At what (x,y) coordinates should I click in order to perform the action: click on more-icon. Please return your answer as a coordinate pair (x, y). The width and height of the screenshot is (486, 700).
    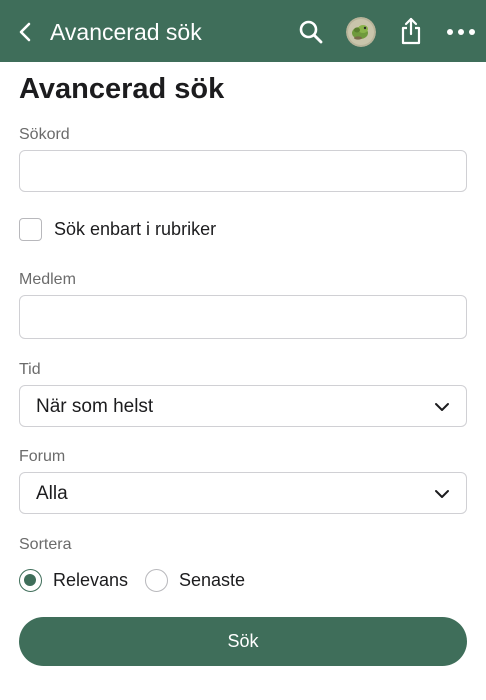
    Looking at the image, I should click on (461, 32).